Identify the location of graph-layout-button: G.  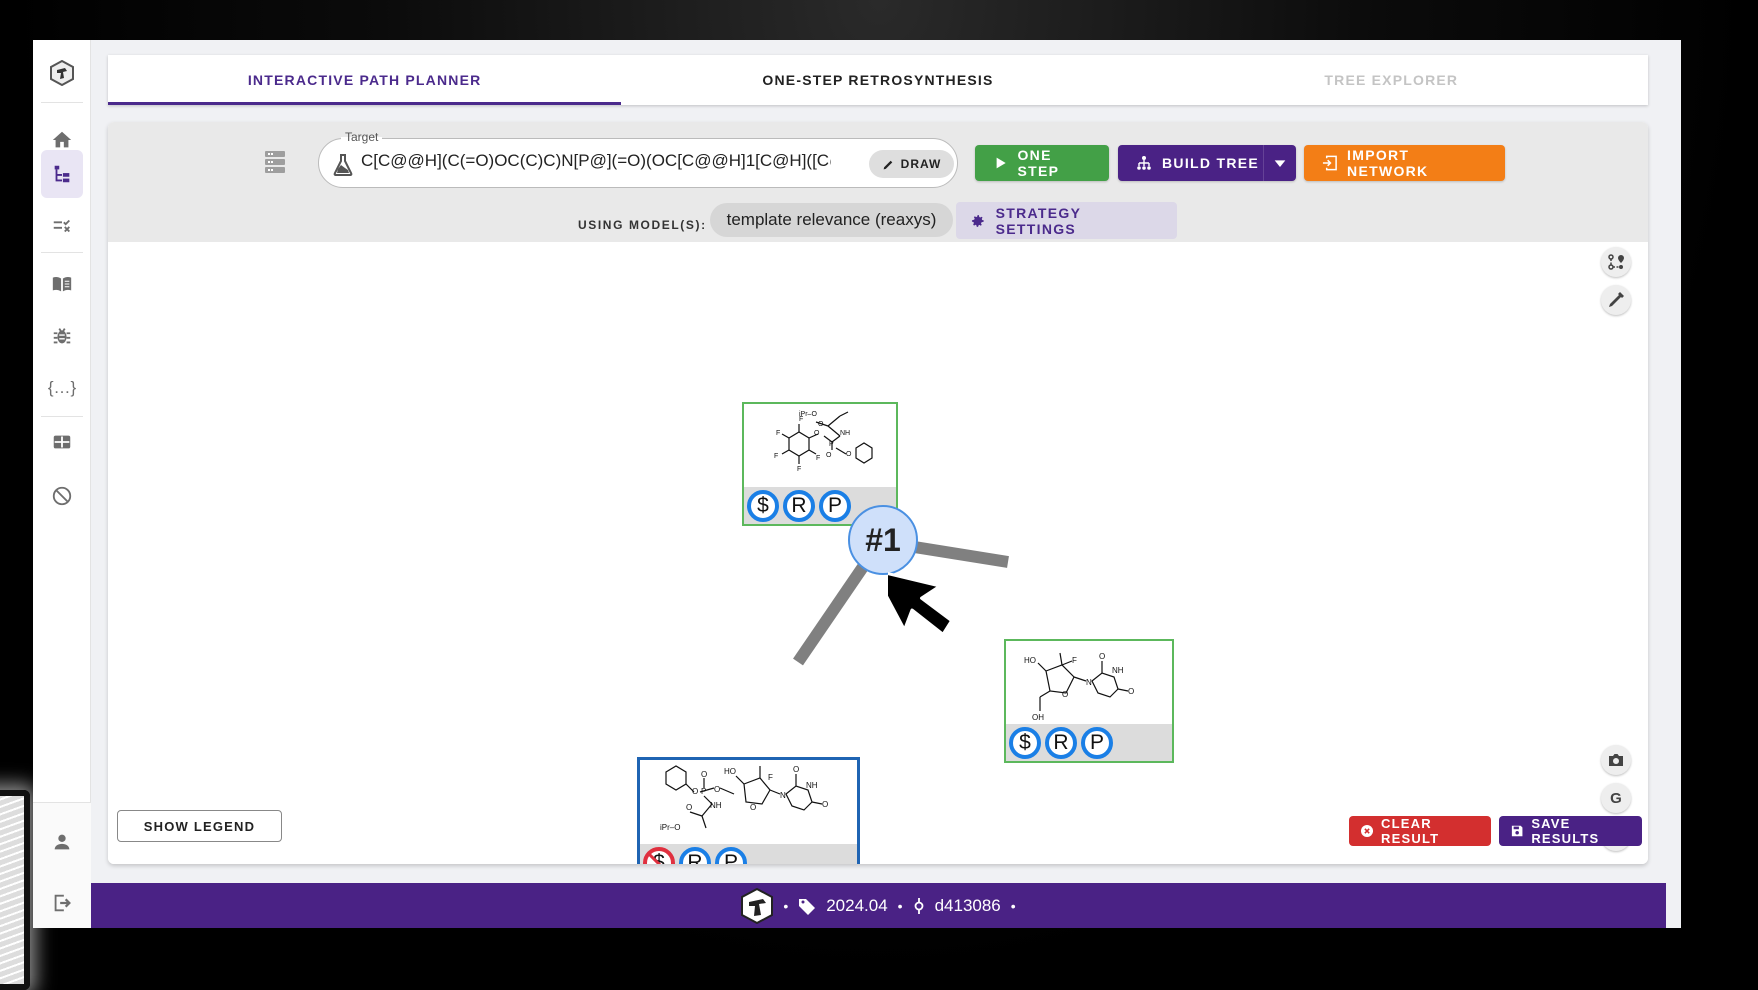
(1616, 798).